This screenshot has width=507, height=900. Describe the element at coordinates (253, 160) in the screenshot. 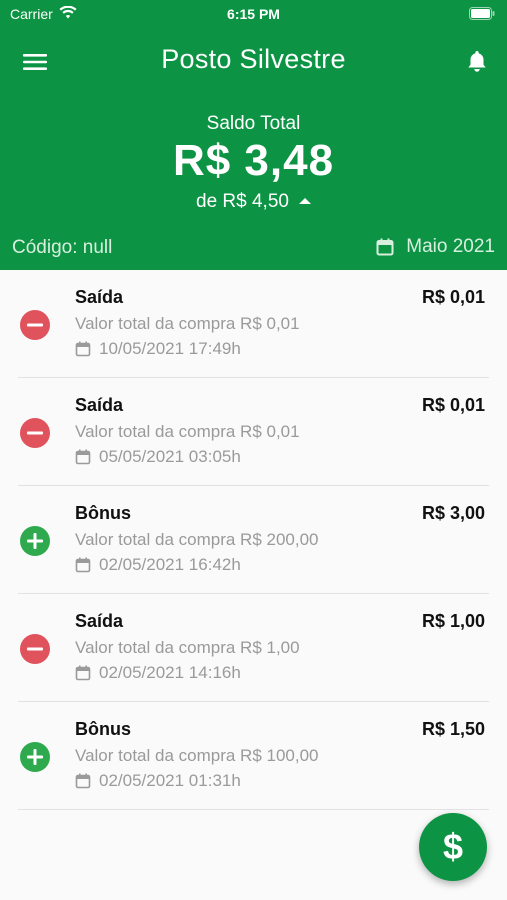

I see `balance-value: R$ 3,48` at that location.